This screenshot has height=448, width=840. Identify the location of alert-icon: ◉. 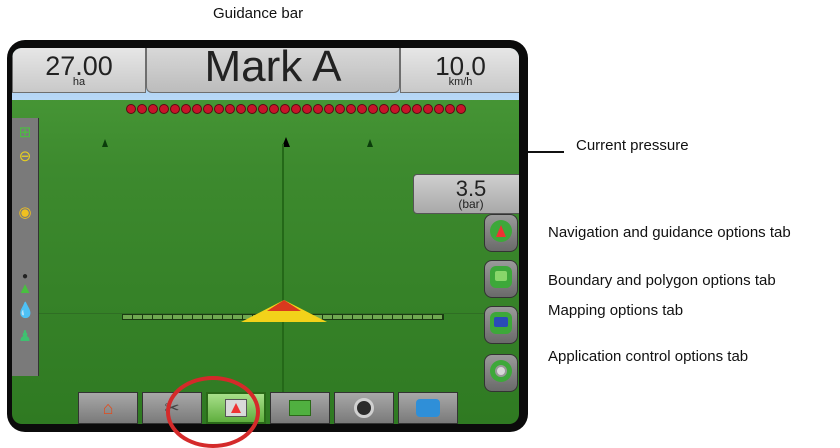
(25, 213).